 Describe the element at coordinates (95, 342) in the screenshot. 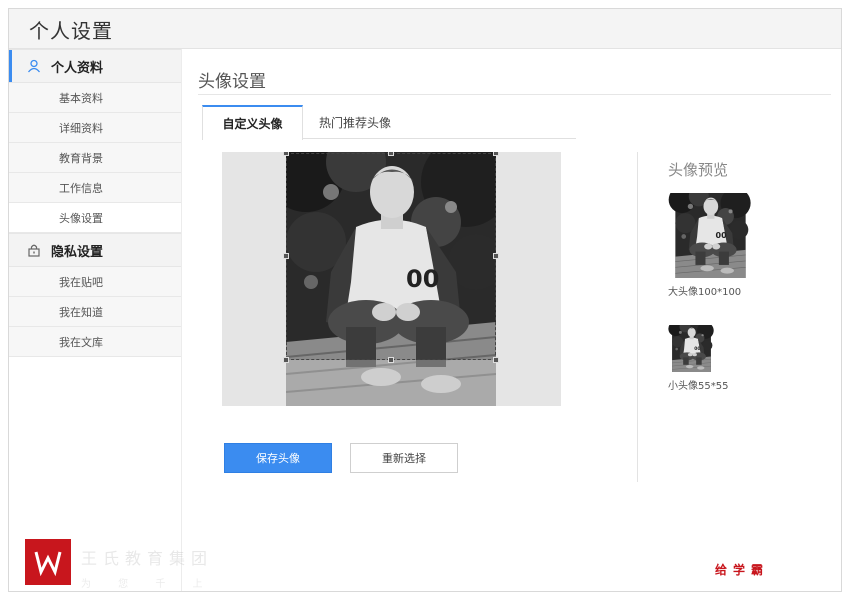

I see `sidebar-item-my-wenku: 我在文库` at that location.